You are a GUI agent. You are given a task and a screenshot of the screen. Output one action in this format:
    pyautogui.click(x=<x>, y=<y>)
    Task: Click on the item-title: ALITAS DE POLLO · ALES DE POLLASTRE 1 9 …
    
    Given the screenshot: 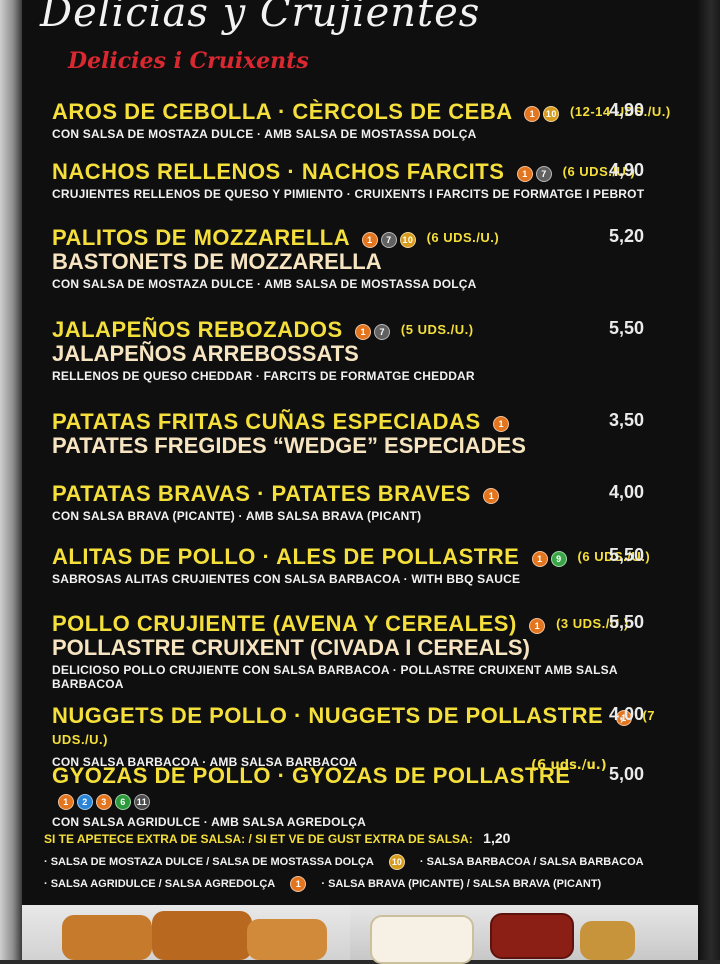 What is the action you would take?
    pyautogui.click(x=351, y=556)
    